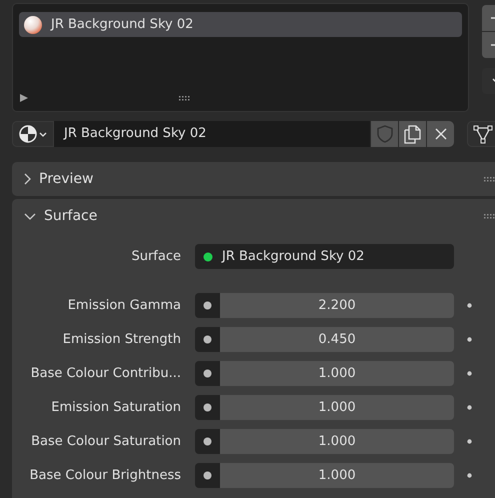 Image resolution: width=495 pixels, height=498 pixels. Describe the element at coordinates (240, 24) in the screenshot. I see `material-slot-item: JR Background Sky 02` at that location.